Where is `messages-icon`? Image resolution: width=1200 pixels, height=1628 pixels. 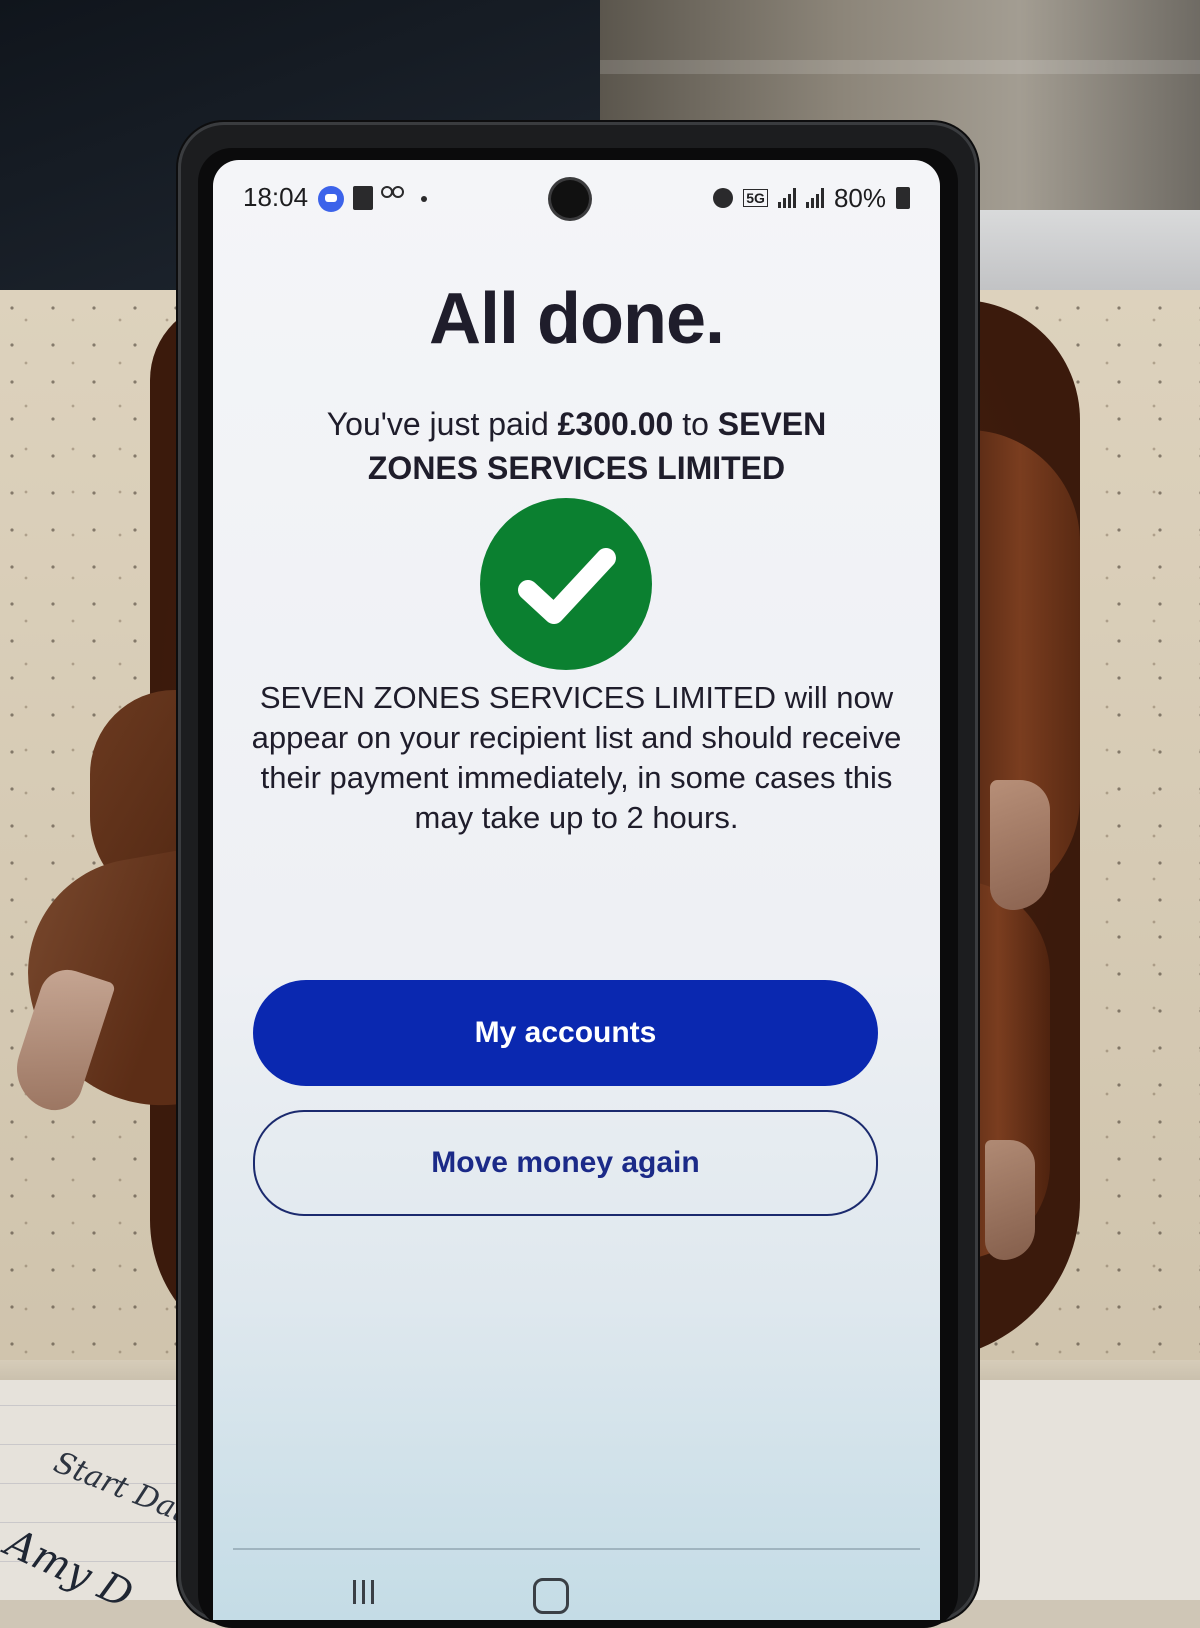 messages-icon is located at coordinates (331, 199).